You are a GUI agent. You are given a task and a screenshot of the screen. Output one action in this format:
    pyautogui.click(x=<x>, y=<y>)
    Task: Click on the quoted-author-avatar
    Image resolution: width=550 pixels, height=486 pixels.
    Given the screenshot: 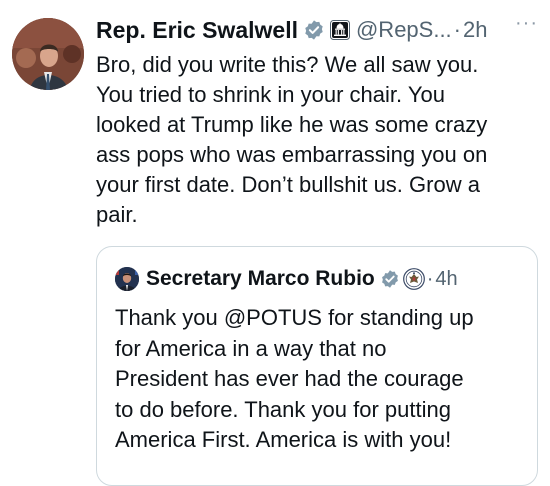 What is the action you would take?
    pyautogui.click(x=127, y=279)
    